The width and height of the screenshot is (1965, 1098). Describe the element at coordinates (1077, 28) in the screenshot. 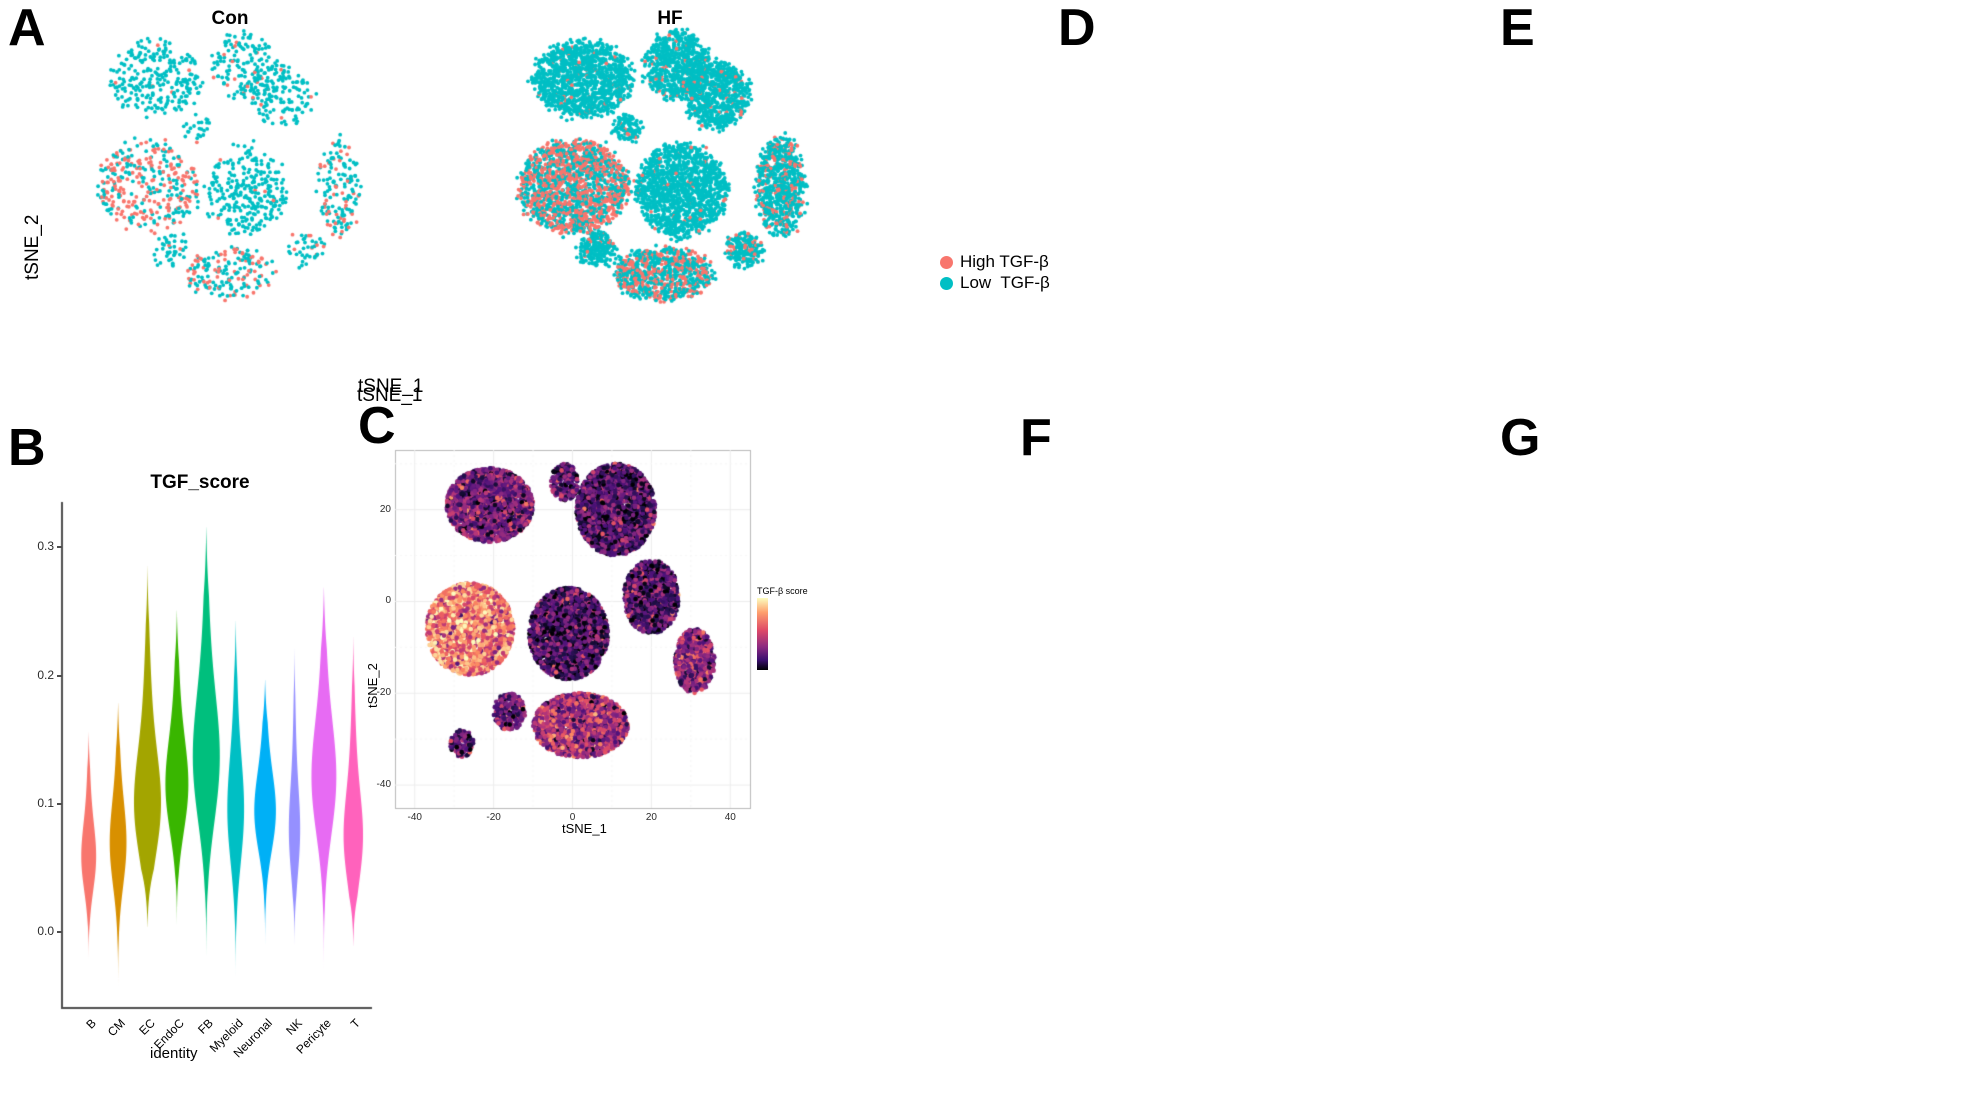

I see `panel-d-letter: D` at that location.